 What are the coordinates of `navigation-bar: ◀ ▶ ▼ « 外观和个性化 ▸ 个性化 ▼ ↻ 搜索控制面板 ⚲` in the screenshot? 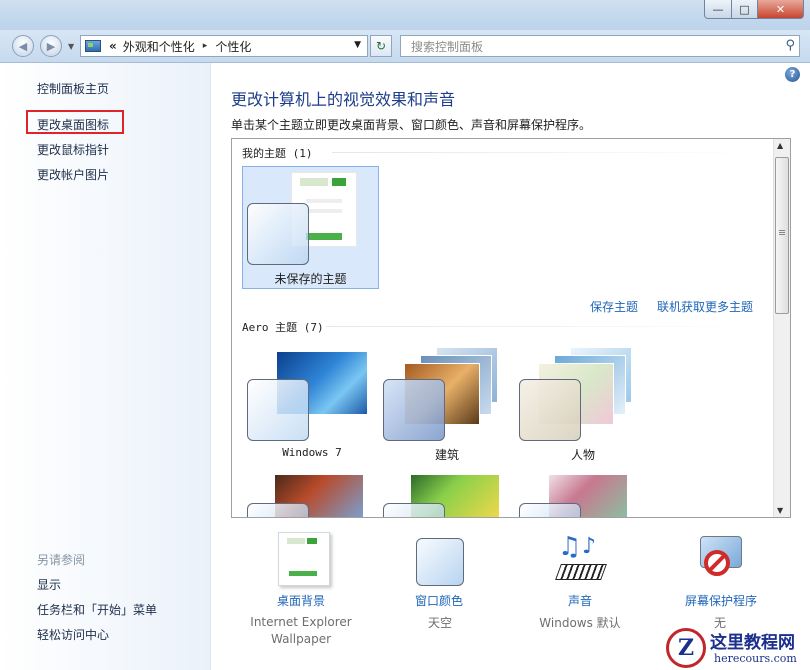 It's located at (405, 46).